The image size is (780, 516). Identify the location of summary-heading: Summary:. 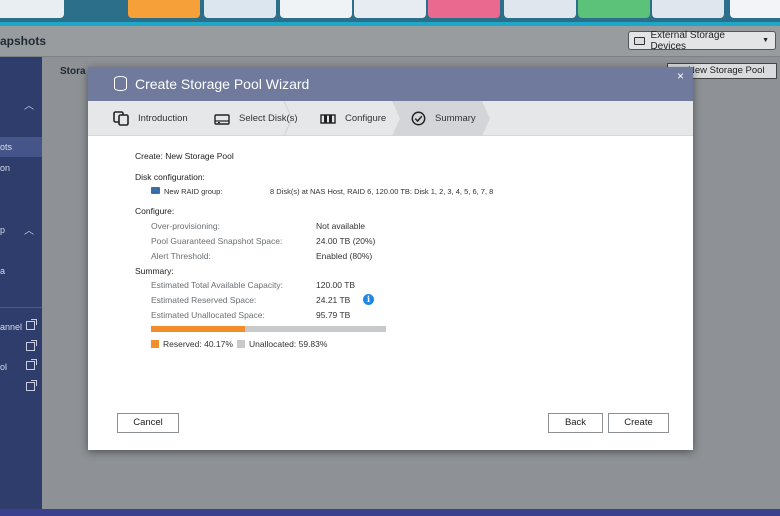
(154, 271).